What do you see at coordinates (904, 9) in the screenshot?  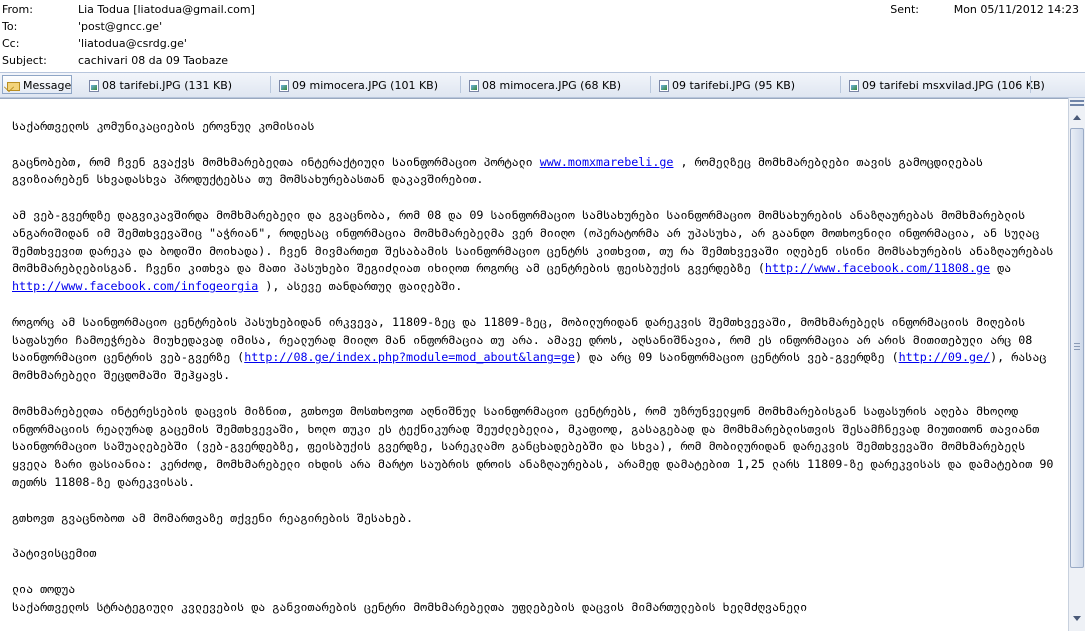 I see `sent-label: Sent:` at bounding box center [904, 9].